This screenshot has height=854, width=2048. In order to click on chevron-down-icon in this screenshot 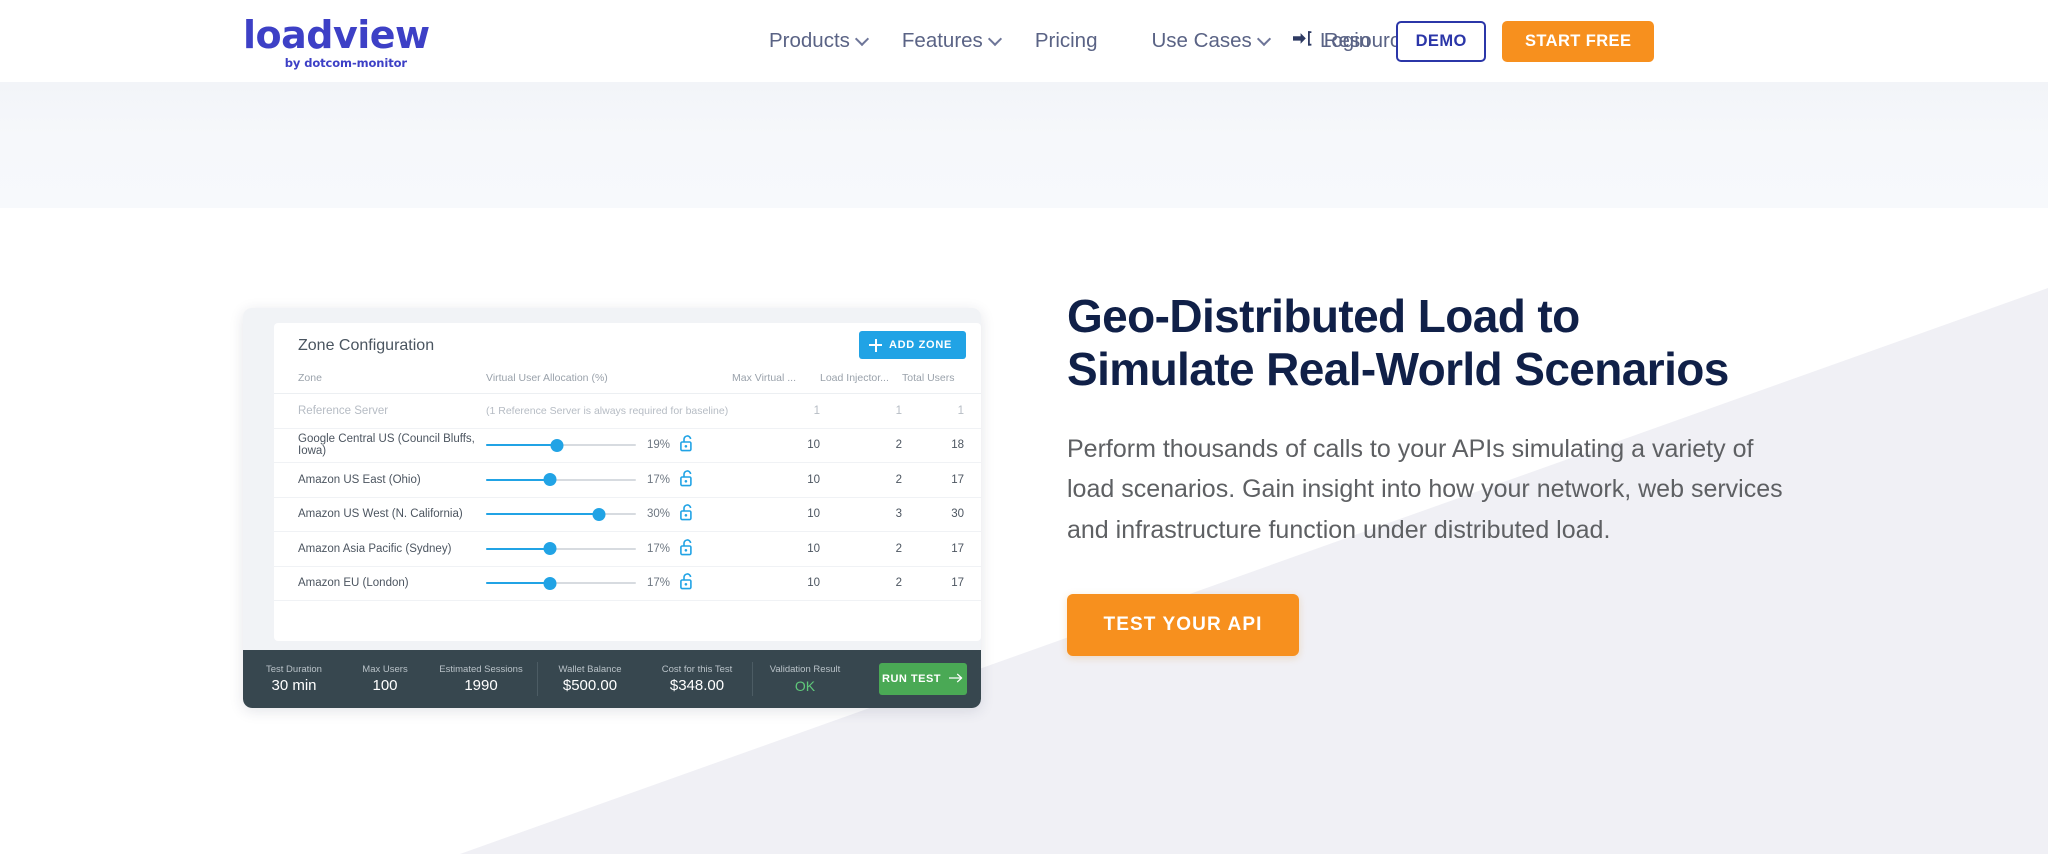, I will do `click(995, 39)`.